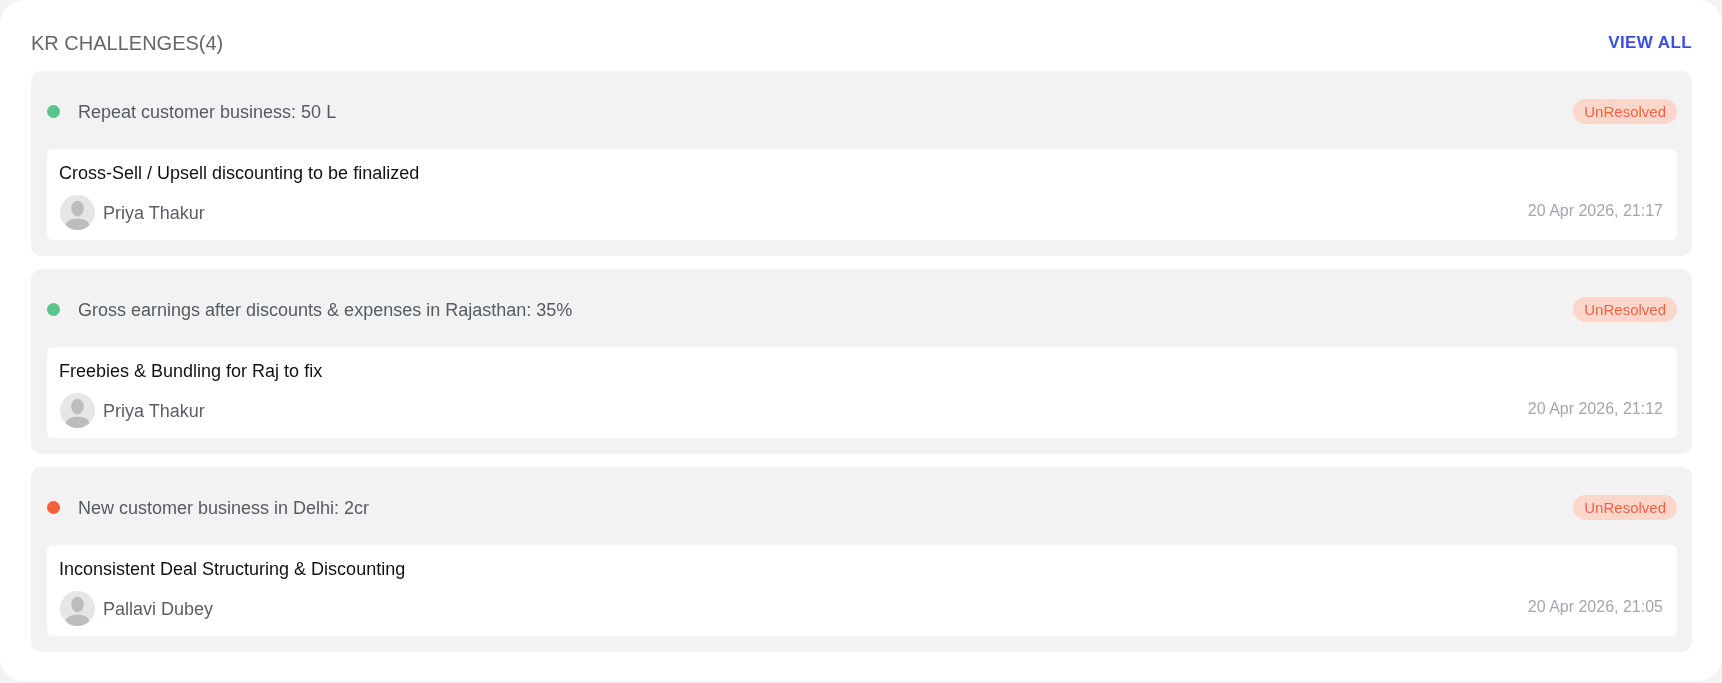 Image resolution: width=1722 pixels, height=683 pixels. Describe the element at coordinates (191, 371) in the screenshot. I see `challenge-title: Freebies & Bundling for Raj to fix` at that location.